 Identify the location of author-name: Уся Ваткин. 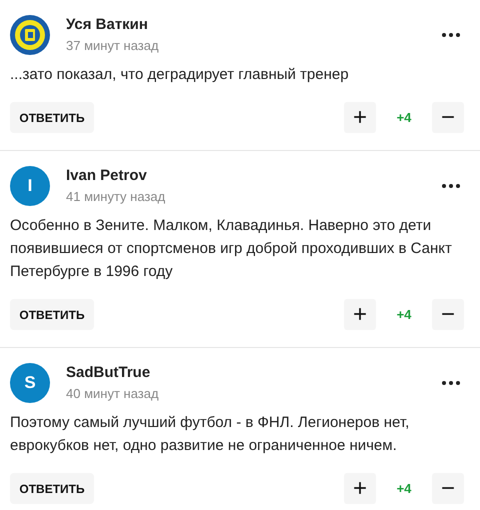
(107, 25).